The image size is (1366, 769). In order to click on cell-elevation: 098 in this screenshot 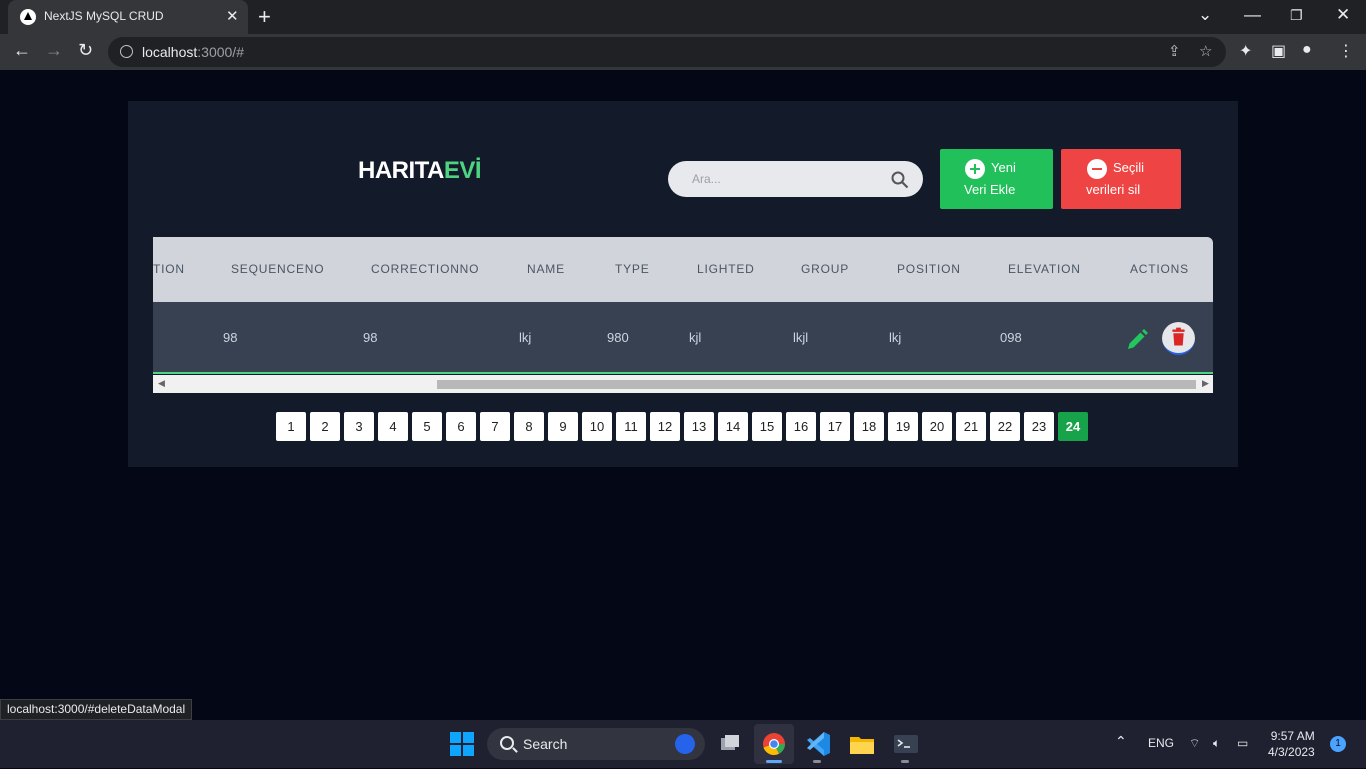, I will do `click(1011, 337)`.